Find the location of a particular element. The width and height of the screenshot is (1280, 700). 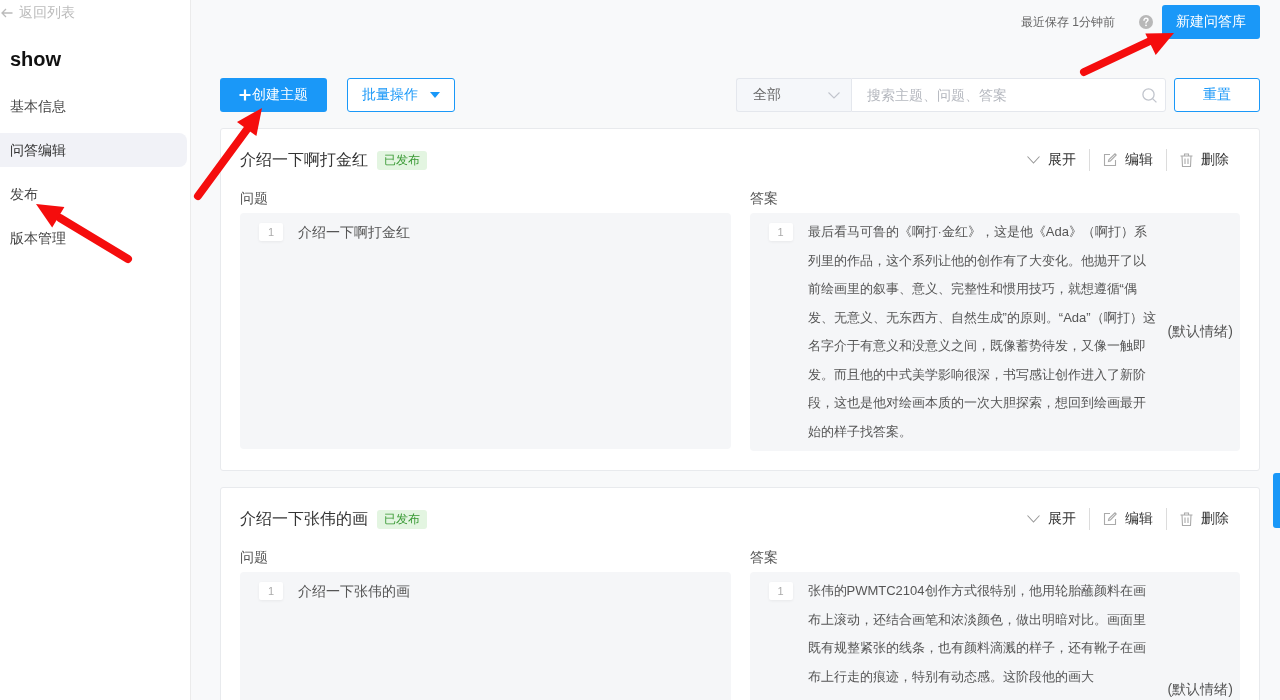

sidebar-item: 发布 is located at coordinates (93, 194).